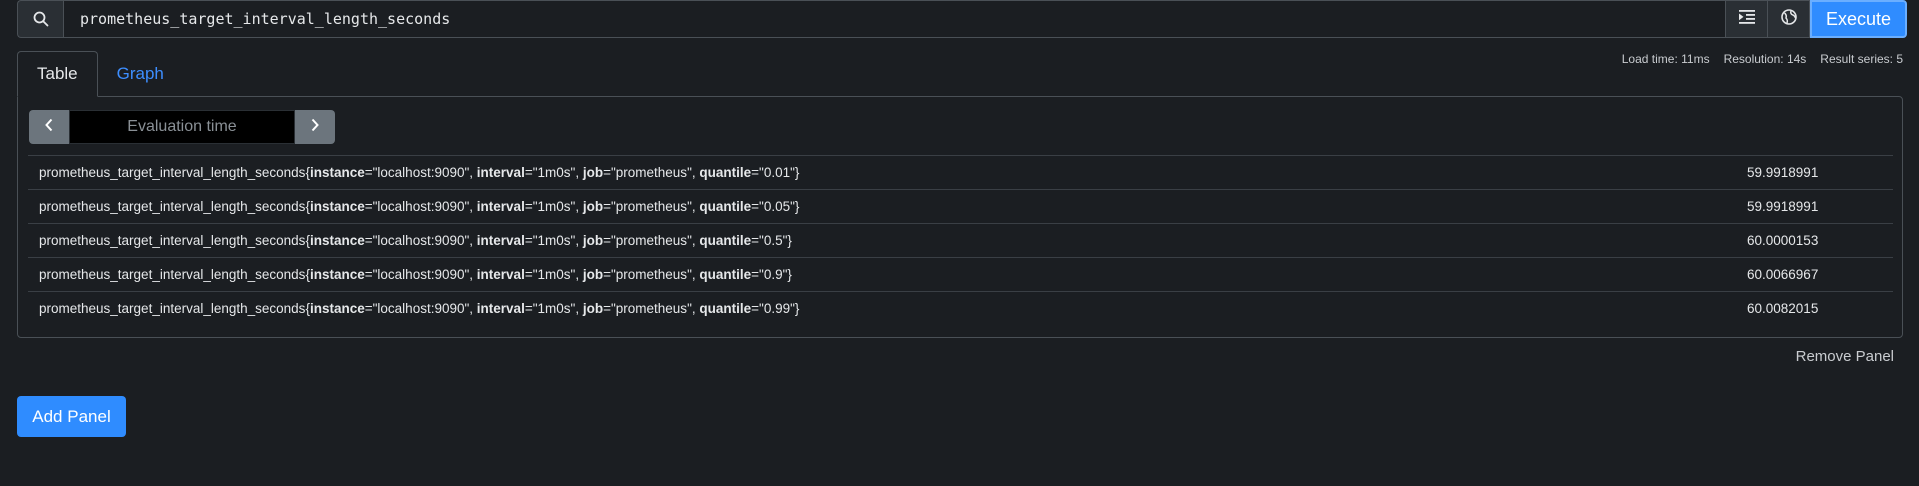  I want to click on chevron-left-icon, so click(49, 127).